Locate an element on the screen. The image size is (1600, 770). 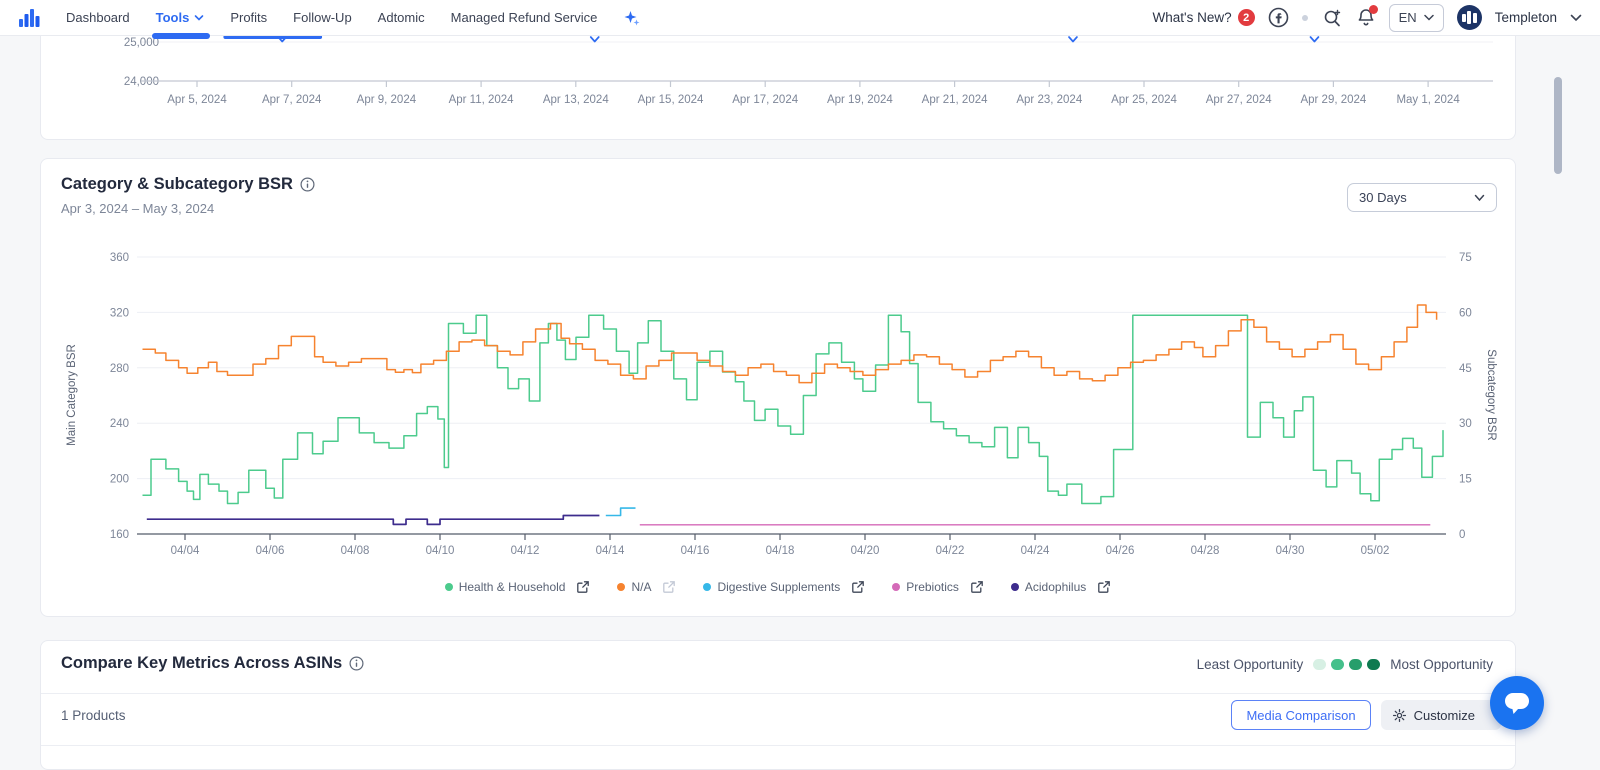
svg-text: Apr 25, 2024 is located at coordinates (1144, 100).